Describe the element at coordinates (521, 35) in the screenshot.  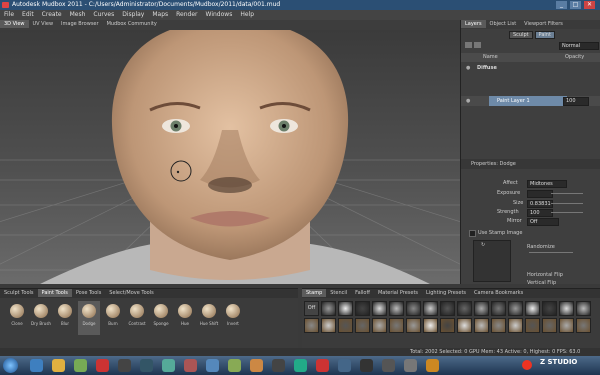
I see `sculpt-mode-button: Sculpt` at that location.